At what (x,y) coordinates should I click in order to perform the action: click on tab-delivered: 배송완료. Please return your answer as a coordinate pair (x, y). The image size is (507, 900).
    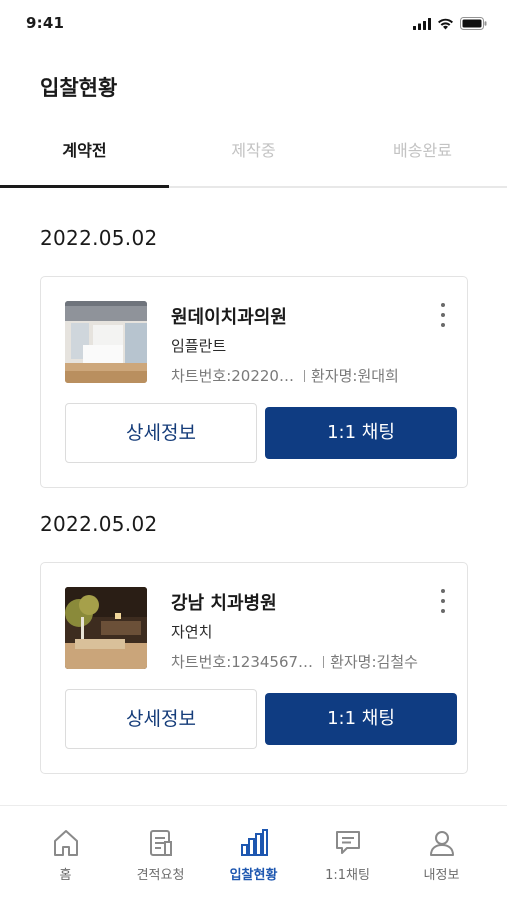
    Looking at the image, I should click on (422, 157).